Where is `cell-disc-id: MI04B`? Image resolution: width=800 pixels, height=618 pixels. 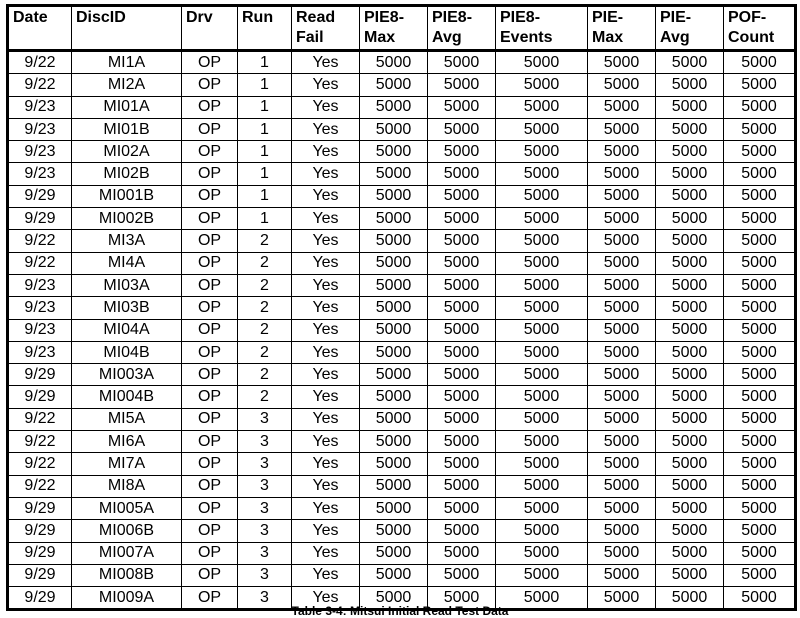
cell-disc-id: MI04B is located at coordinates (126, 352).